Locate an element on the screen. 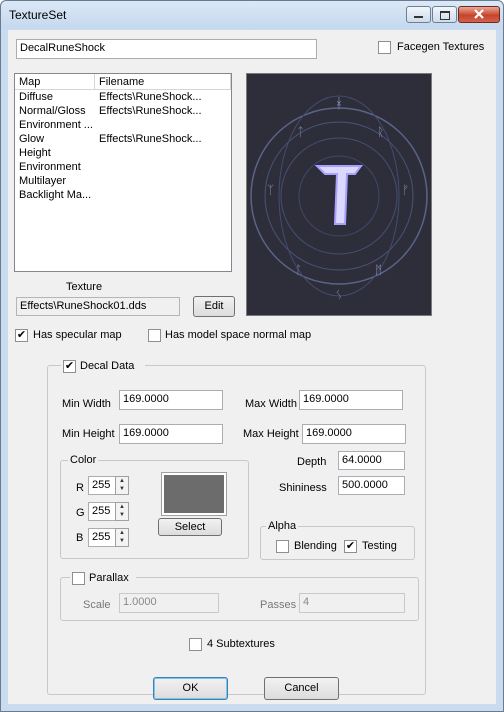  svg-text: ᚠ is located at coordinates (405, 190).